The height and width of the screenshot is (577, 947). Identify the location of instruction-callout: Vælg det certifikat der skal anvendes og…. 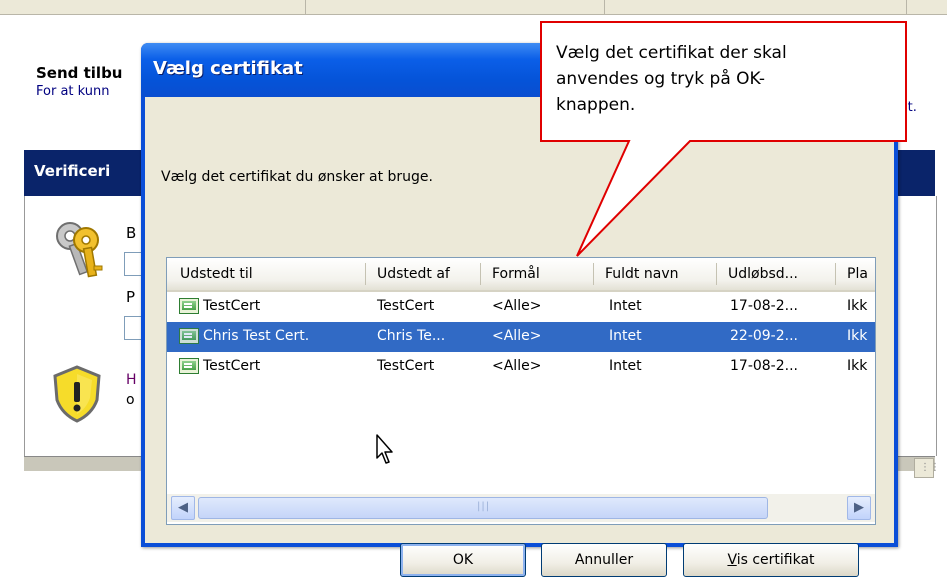
(721, 79).